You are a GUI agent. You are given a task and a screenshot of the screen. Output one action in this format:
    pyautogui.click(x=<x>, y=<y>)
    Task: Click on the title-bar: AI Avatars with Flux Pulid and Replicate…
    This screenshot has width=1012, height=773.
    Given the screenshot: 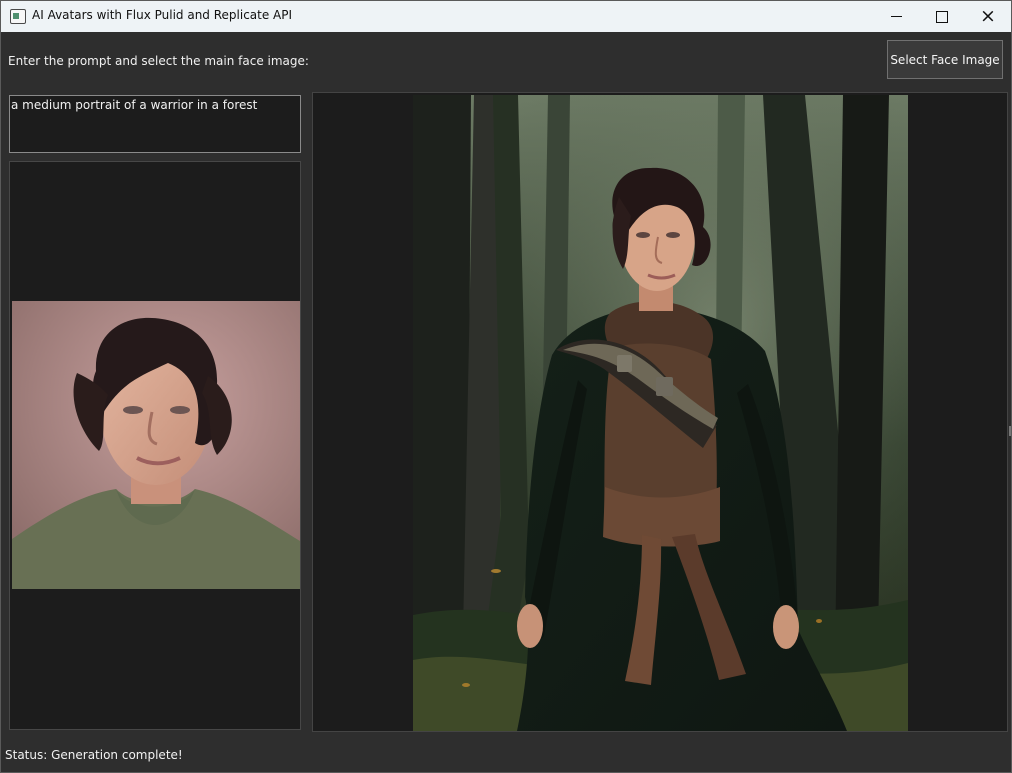 What is the action you would take?
    pyautogui.click(x=506, y=16)
    